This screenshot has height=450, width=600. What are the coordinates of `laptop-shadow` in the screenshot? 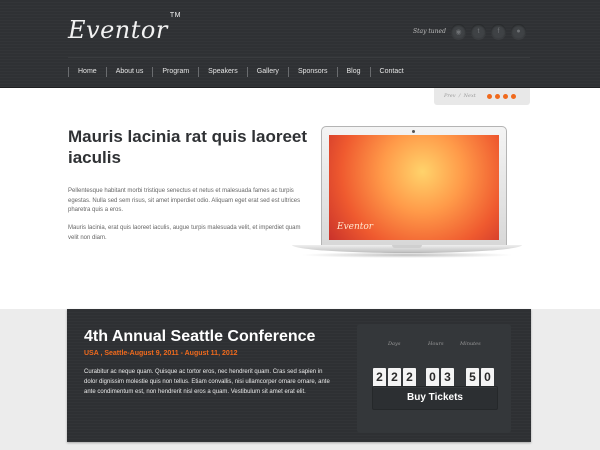 It's located at (407, 255).